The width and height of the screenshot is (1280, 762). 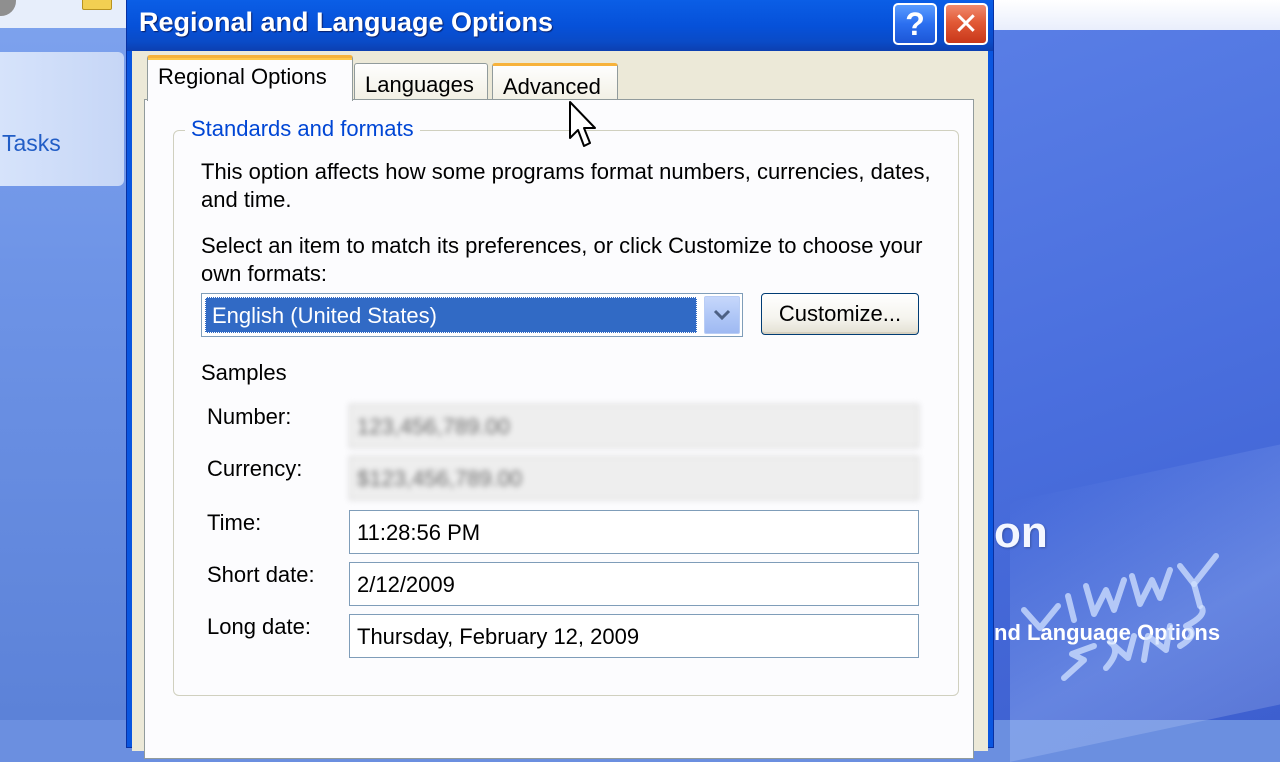 What do you see at coordinates (634, 532) in the screenshot?
I see `time-sample-field: 11:28:56 PM` at bounding box center [634, 532].